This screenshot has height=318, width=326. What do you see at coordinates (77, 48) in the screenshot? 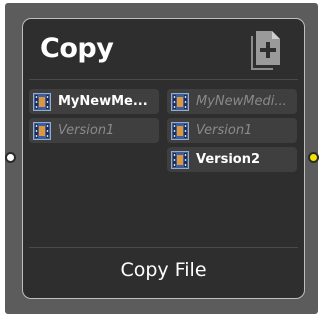
I see `node-title: Copy` at bounding box center [77, 48].